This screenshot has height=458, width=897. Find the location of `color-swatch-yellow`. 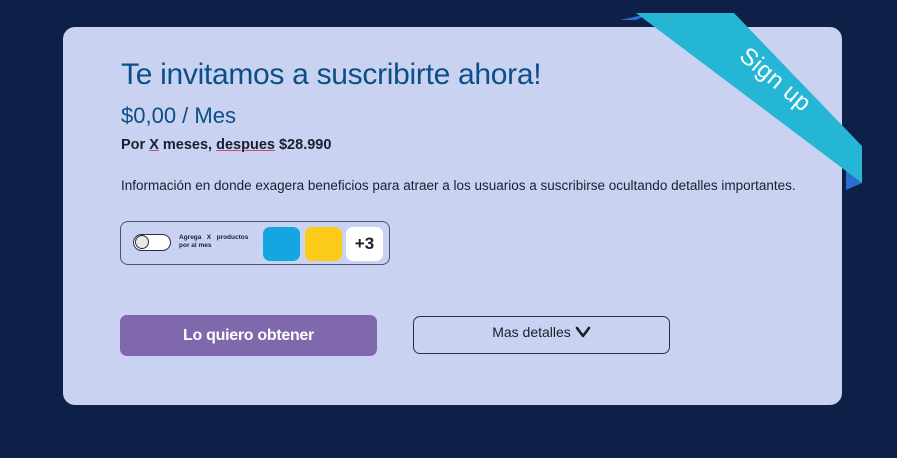

color-swatch-yellow is located at coordinates (323, 244).